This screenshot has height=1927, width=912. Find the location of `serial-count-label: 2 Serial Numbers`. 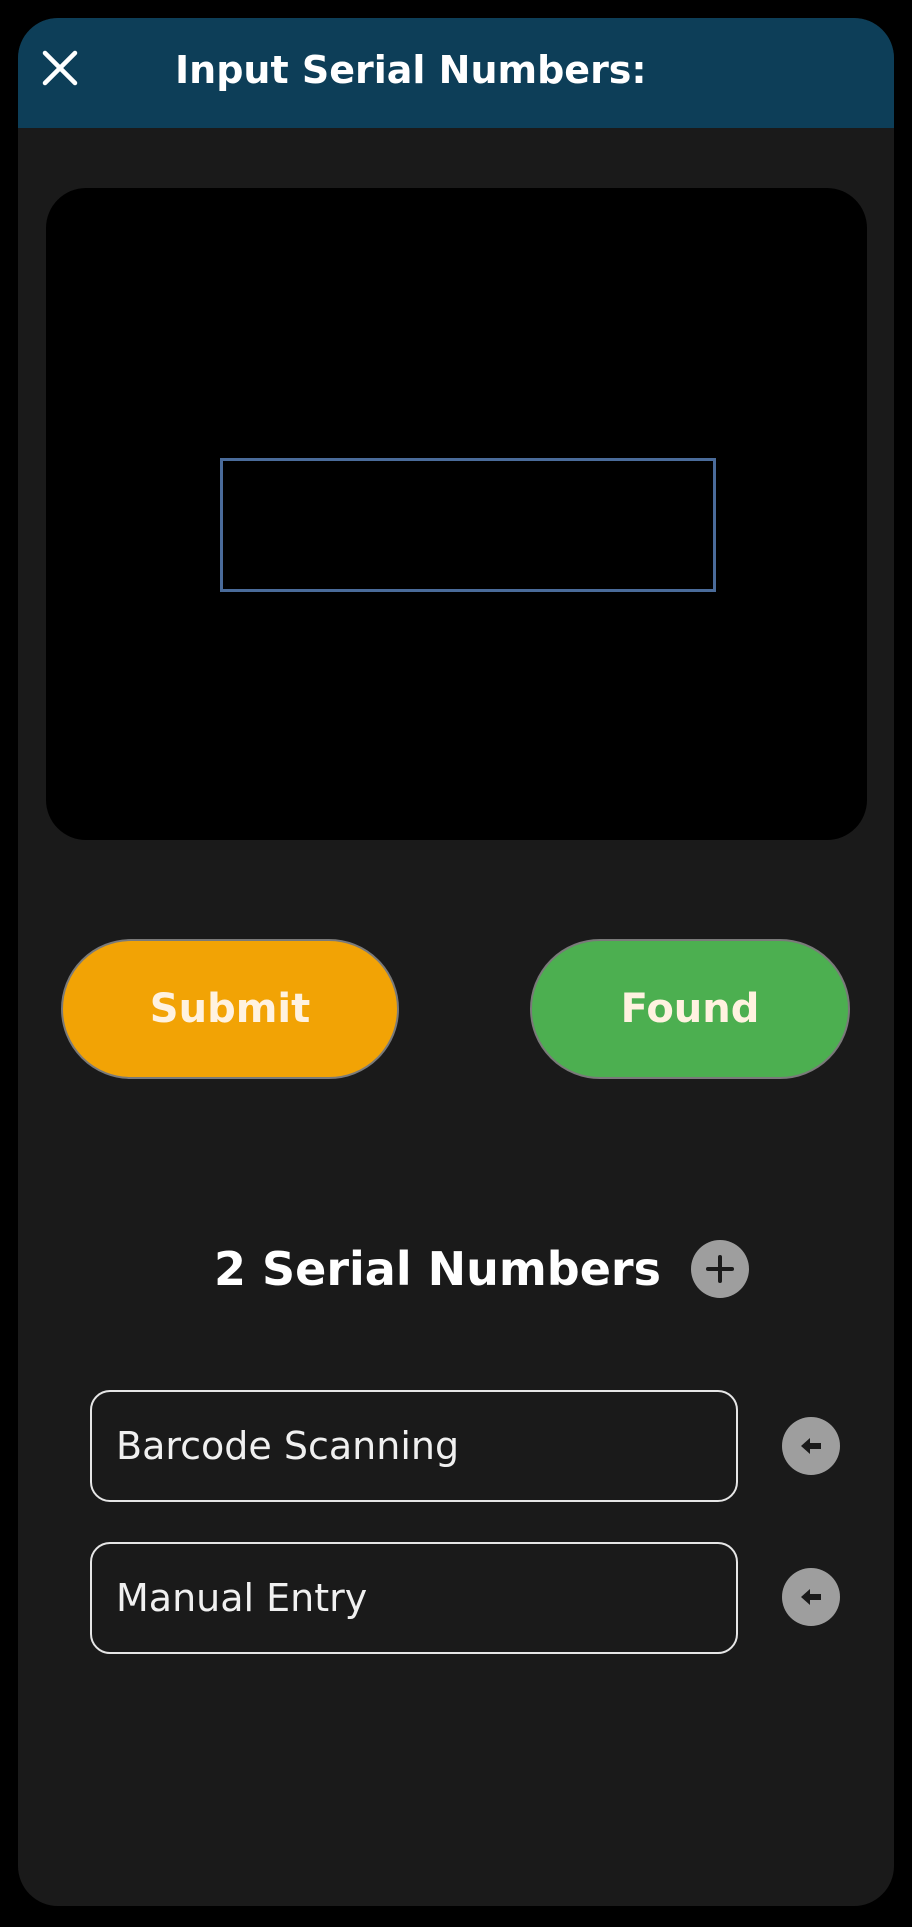

serial-count-label: 2 Serial Numbers is located at coordinates (437, 1269).